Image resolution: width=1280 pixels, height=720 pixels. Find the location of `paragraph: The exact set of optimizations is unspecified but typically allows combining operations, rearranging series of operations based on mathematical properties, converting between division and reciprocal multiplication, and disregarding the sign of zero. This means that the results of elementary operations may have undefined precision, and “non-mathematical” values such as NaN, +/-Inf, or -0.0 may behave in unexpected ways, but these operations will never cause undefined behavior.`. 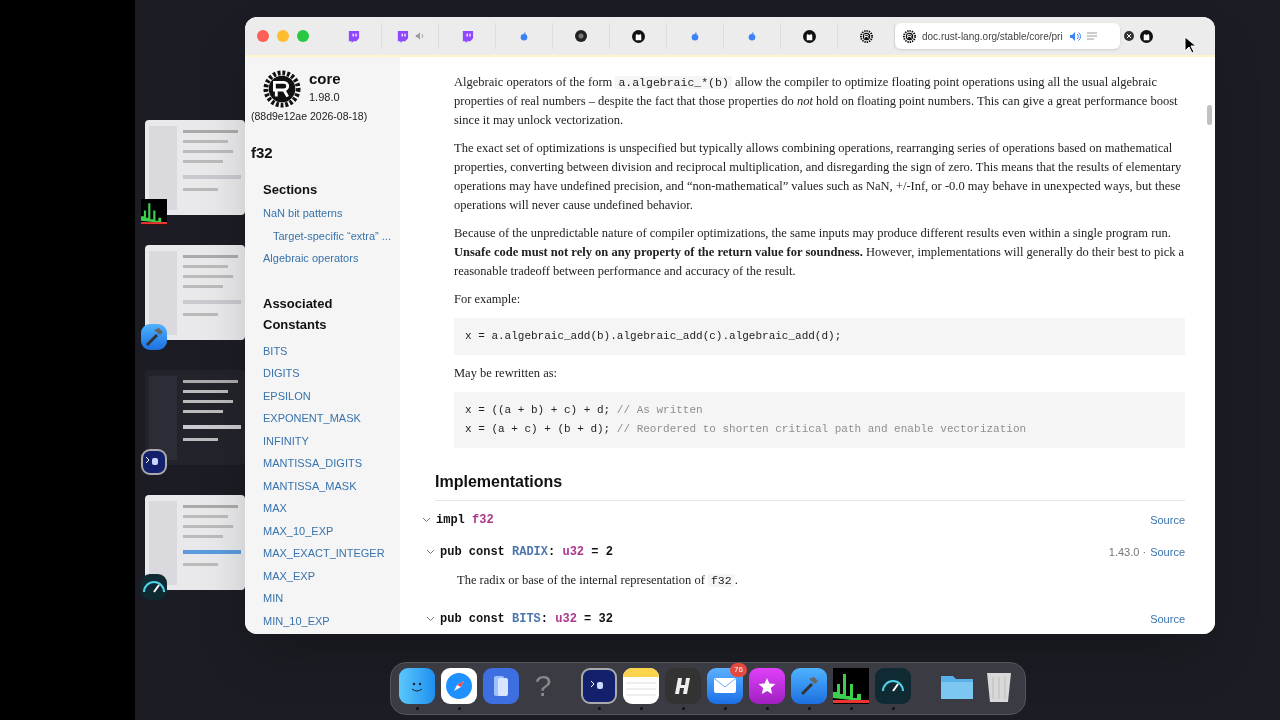

paragraph: The exact set of optimizations is unspecified but typically allows combining operations, rearranging series of operations based on mathematical properties, converting between division and reciprocal multiplication, and disregarding the sign of zero. This means that the results of elementary operations may have undefined precision, and “non-mathematical” values such as NaN, +/-Inf, or -0.0 may behave in unexpected ways, but these operations will never cause undefined behavior. is located at coordinates (818, 177).